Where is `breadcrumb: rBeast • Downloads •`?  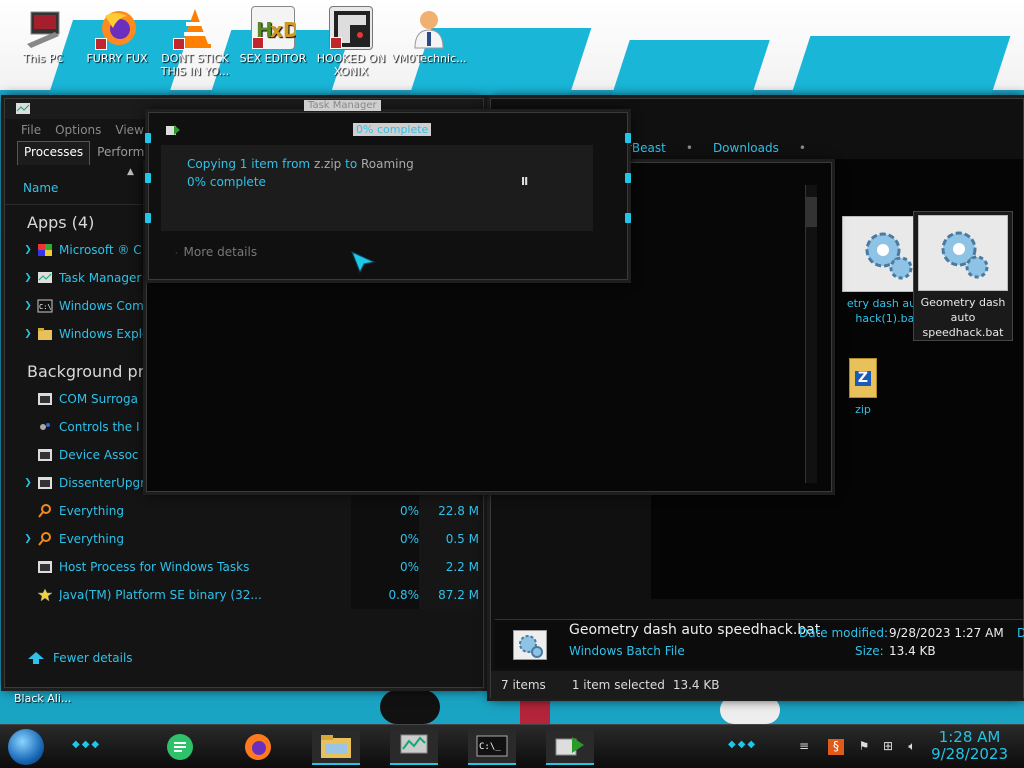
breadcrumb: rBeast • Downloads • is located at coordinates (716, 148).